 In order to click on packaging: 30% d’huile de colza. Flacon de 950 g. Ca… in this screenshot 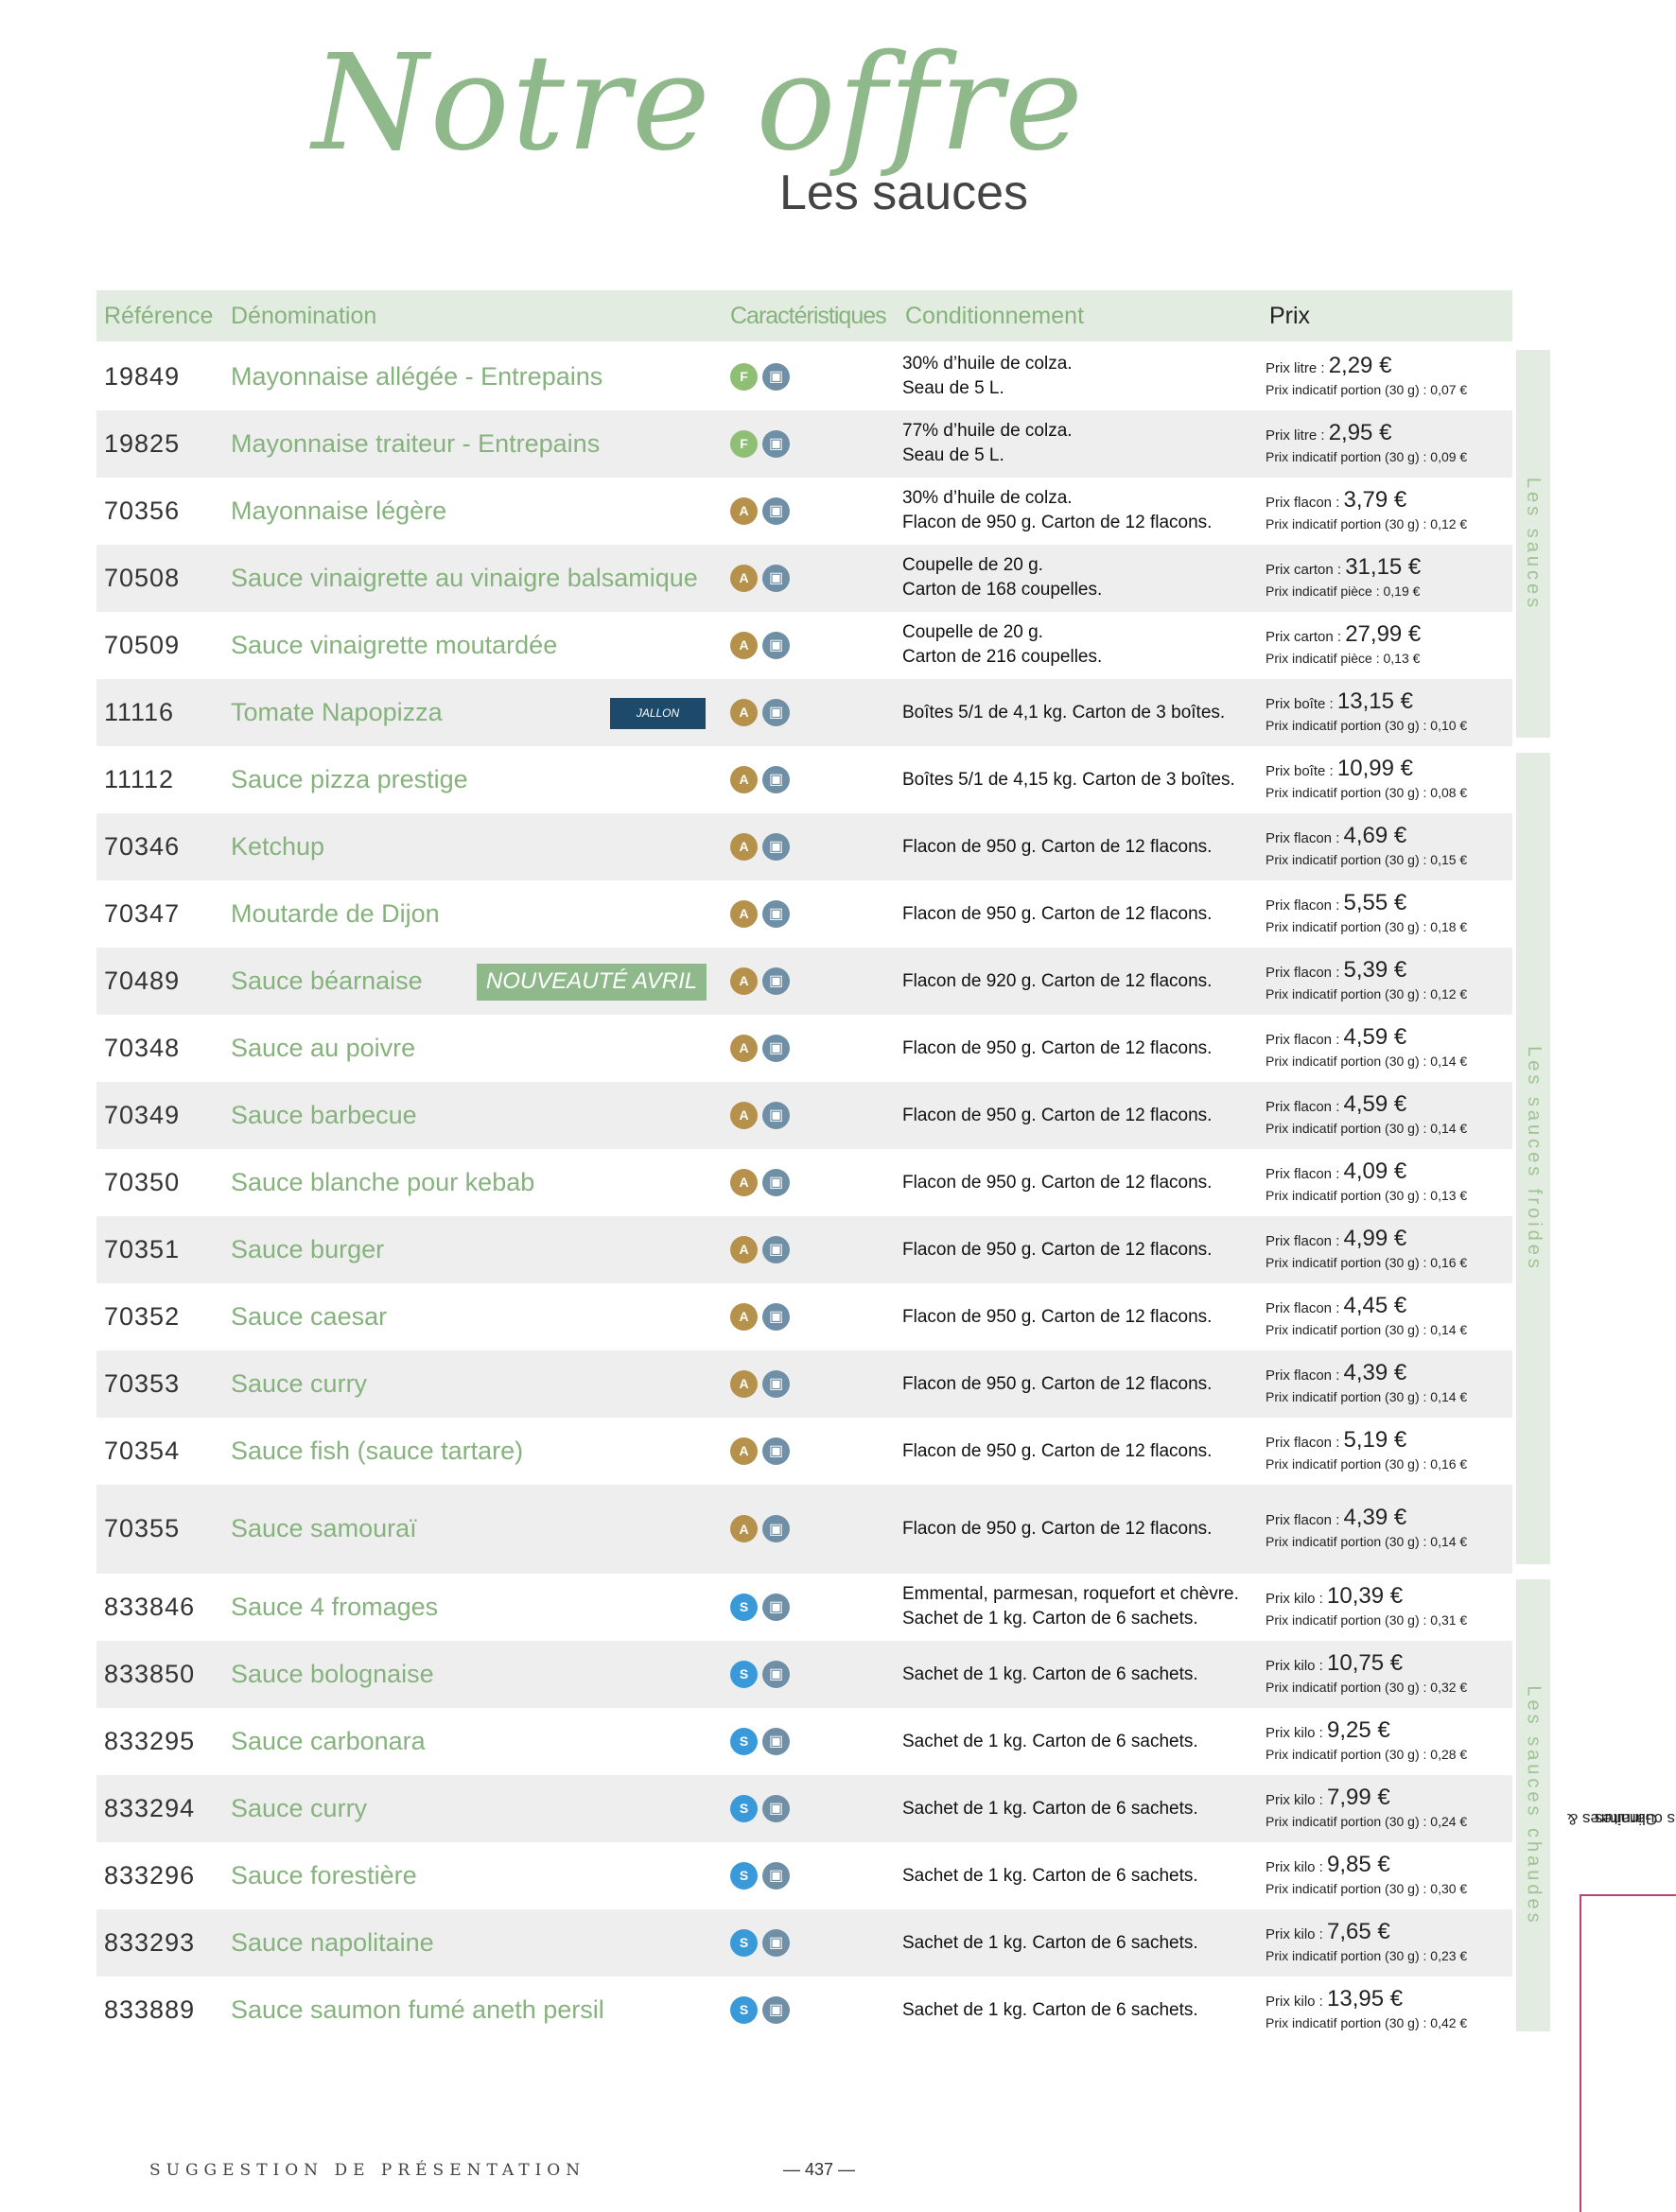, I will do `click(1057, 510)`.